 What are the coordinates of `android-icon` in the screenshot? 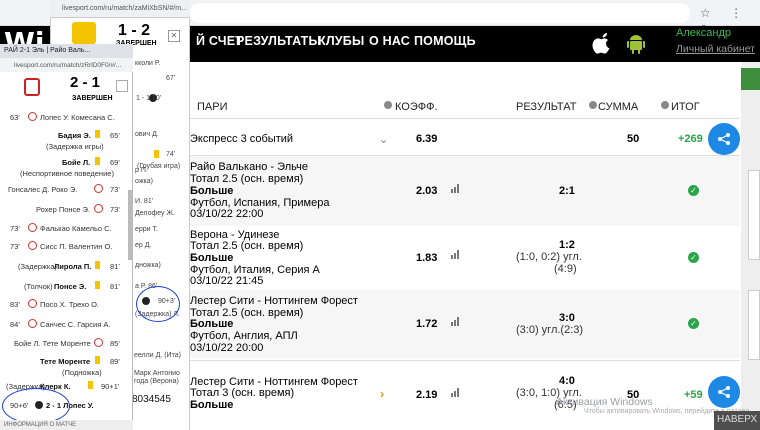 It's located at (636, 43).